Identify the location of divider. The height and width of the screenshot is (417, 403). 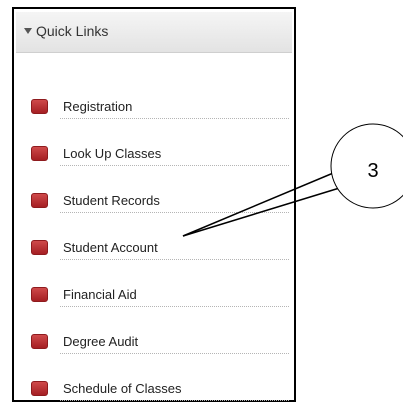
(174, 400).